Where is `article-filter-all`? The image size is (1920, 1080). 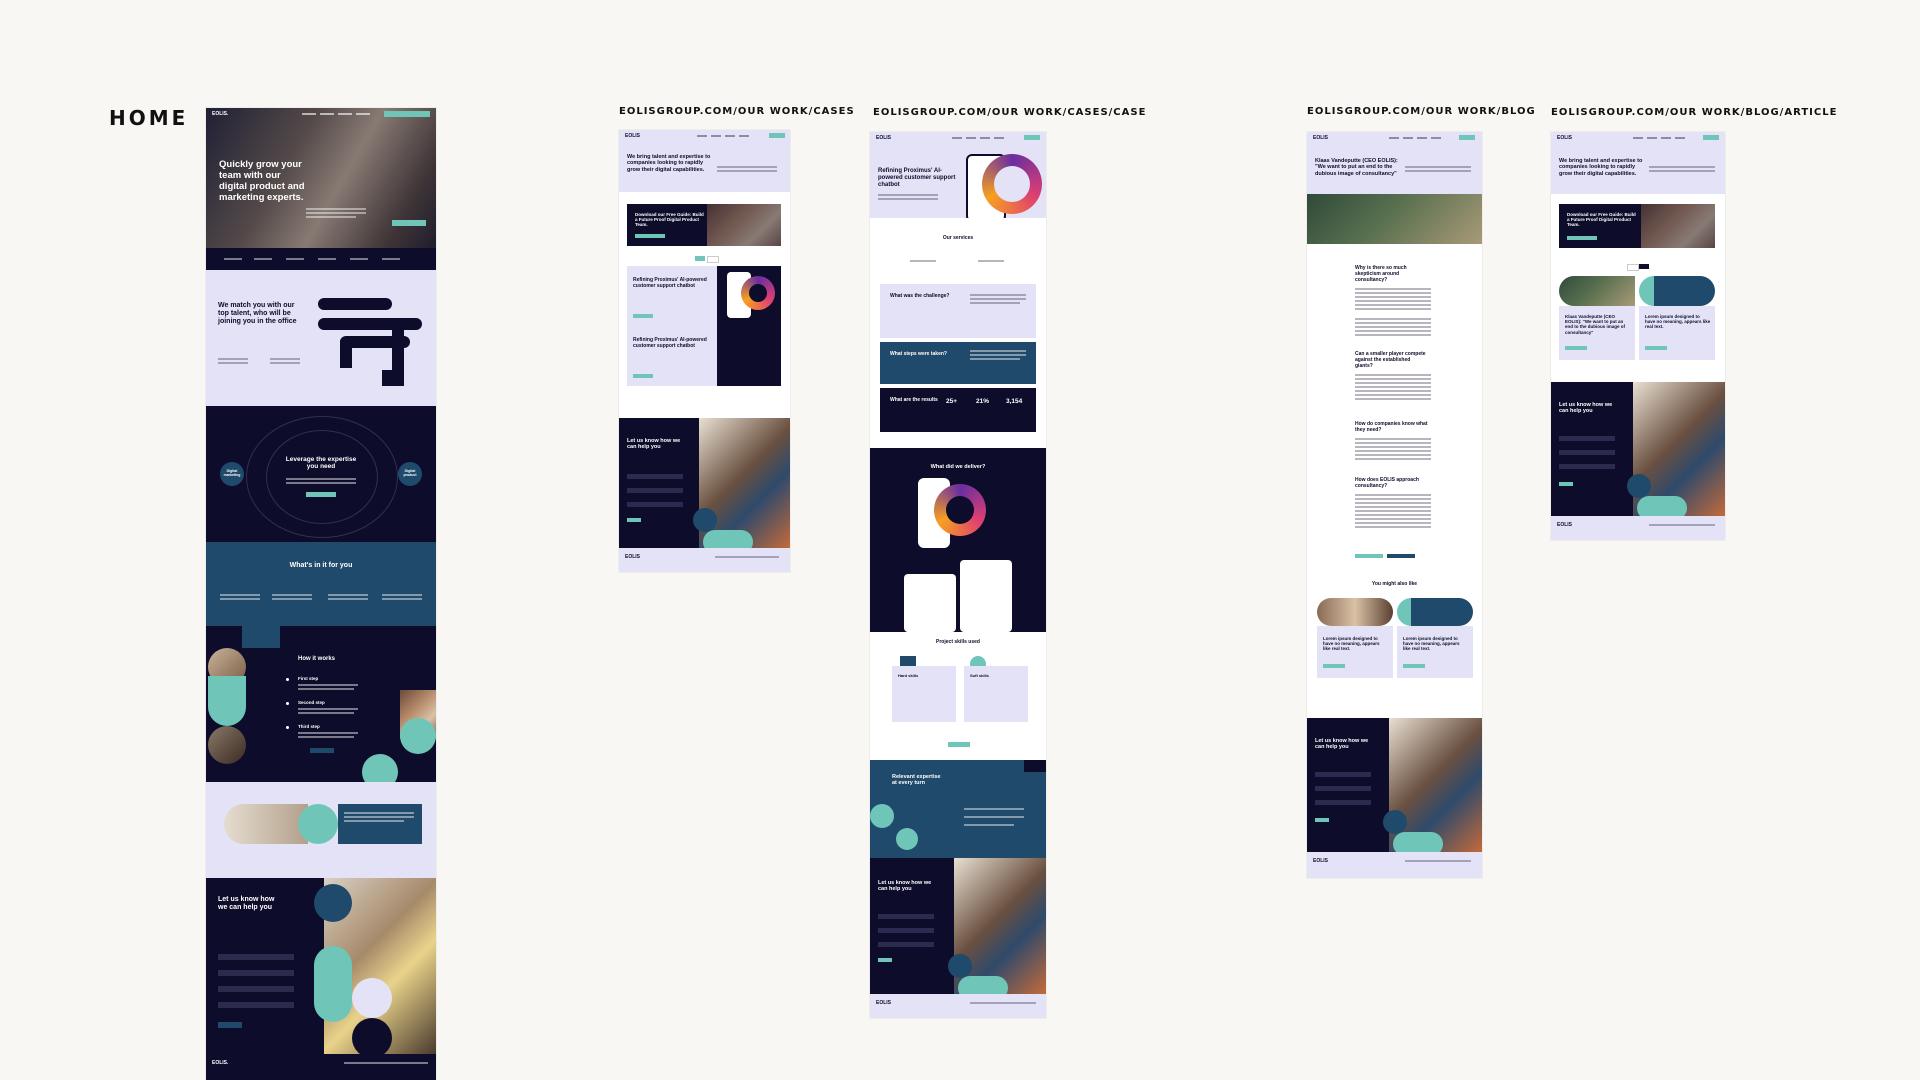
article-filter-all is located at coordinates (1633, 267).